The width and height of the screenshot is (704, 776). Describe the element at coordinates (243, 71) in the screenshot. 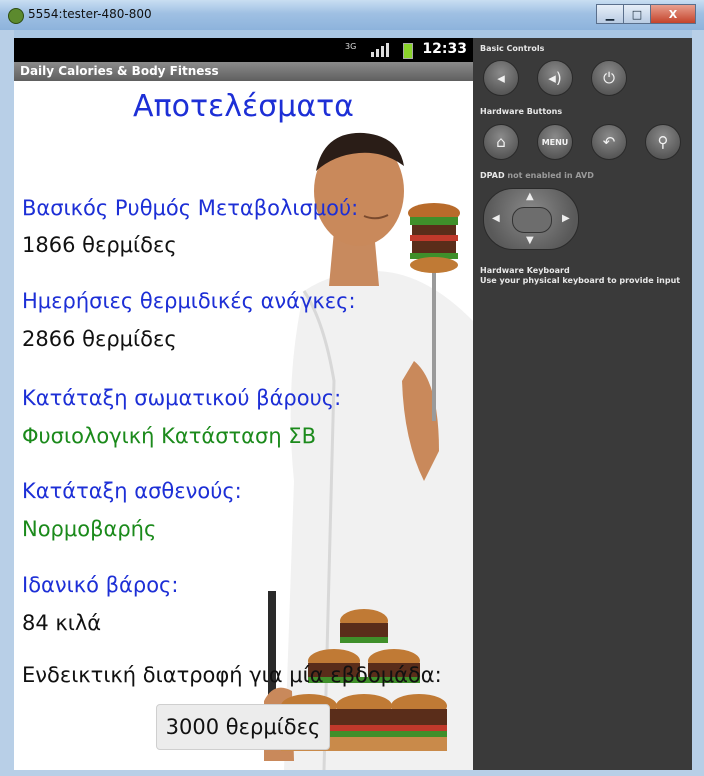

I see `app-title-bar: Daily Calories & Body Fitness` at that location.